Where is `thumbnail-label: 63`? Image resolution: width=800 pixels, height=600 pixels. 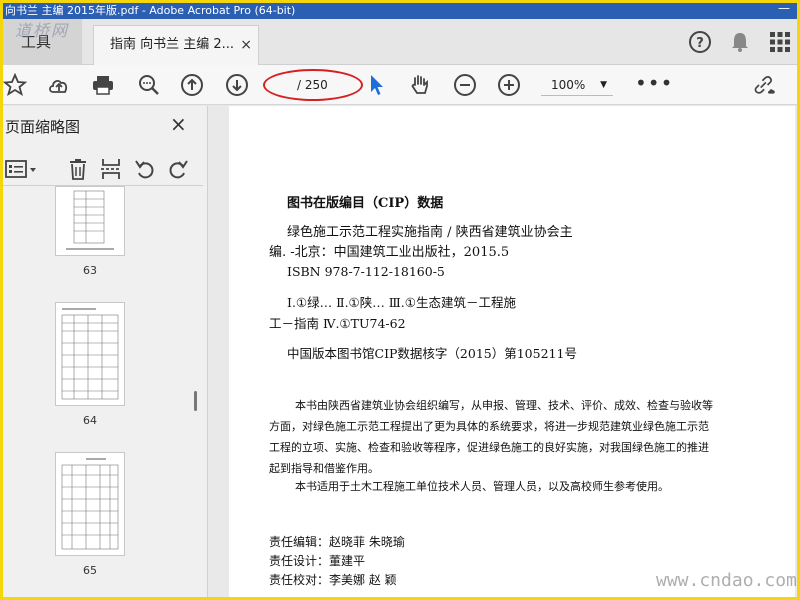 thumbnail-label: 63 is located at coordinates (90, 270).